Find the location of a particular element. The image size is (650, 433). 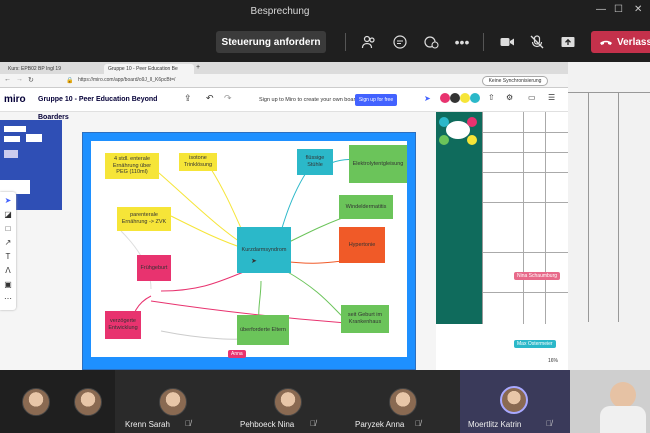

participant-tile: Pehboeck Nina 🎙̸ is located at coordinates (287, 401).